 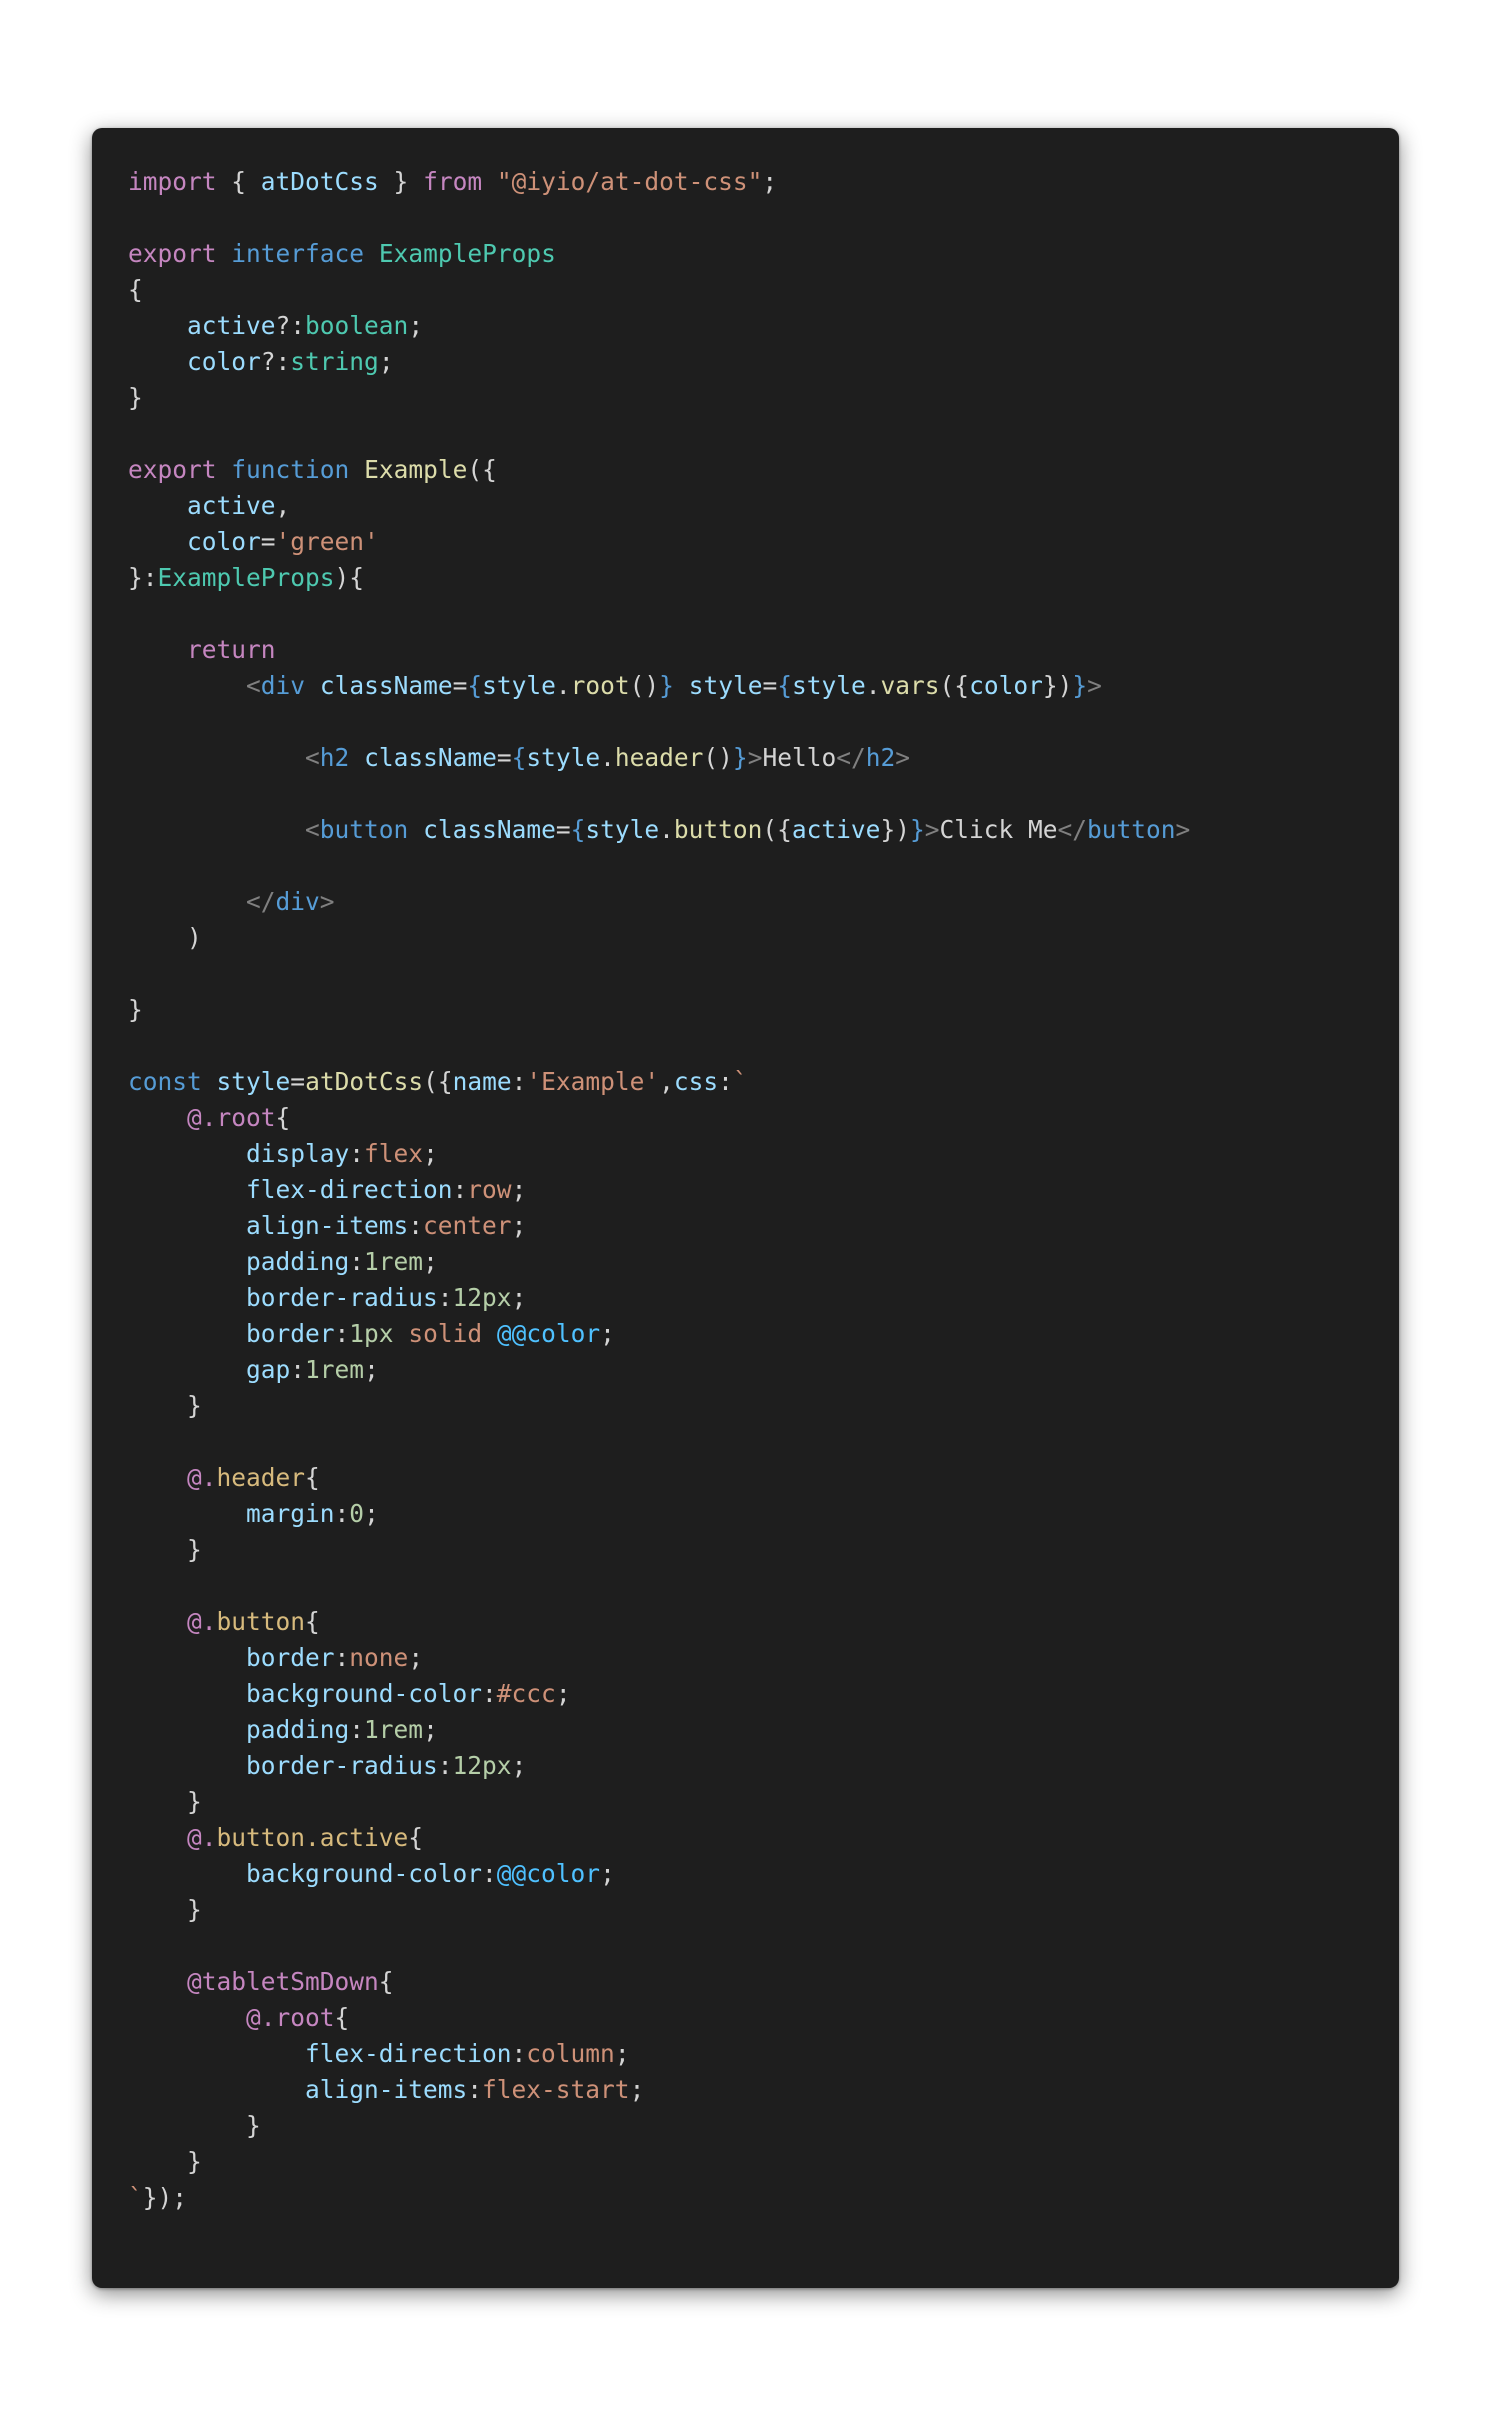 I want to click on code-token: return, so click(x=231, y=649).